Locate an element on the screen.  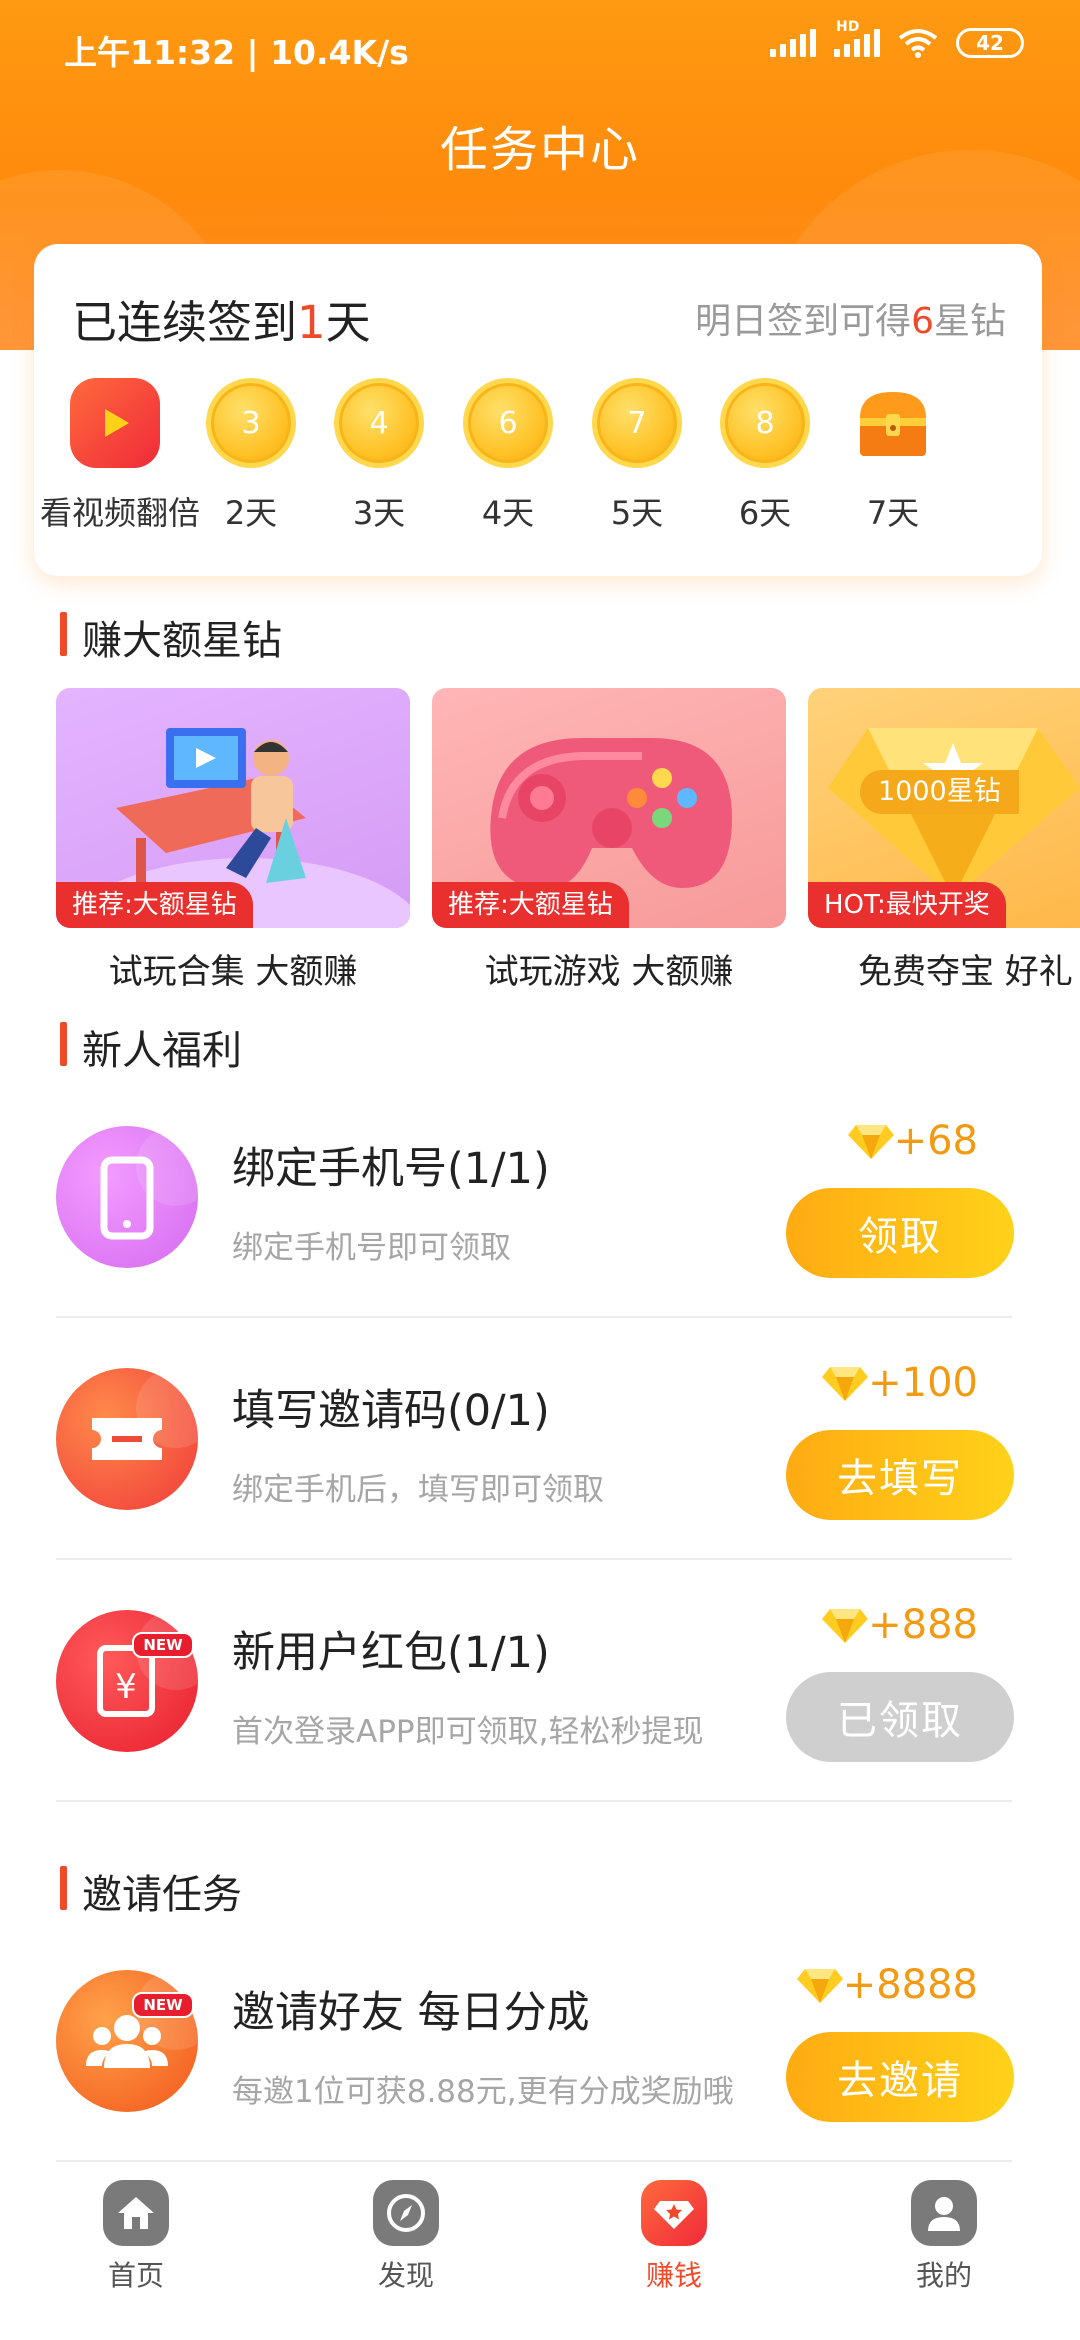
sign-day-3: 4 3天 is located at coordinates (379, 456).